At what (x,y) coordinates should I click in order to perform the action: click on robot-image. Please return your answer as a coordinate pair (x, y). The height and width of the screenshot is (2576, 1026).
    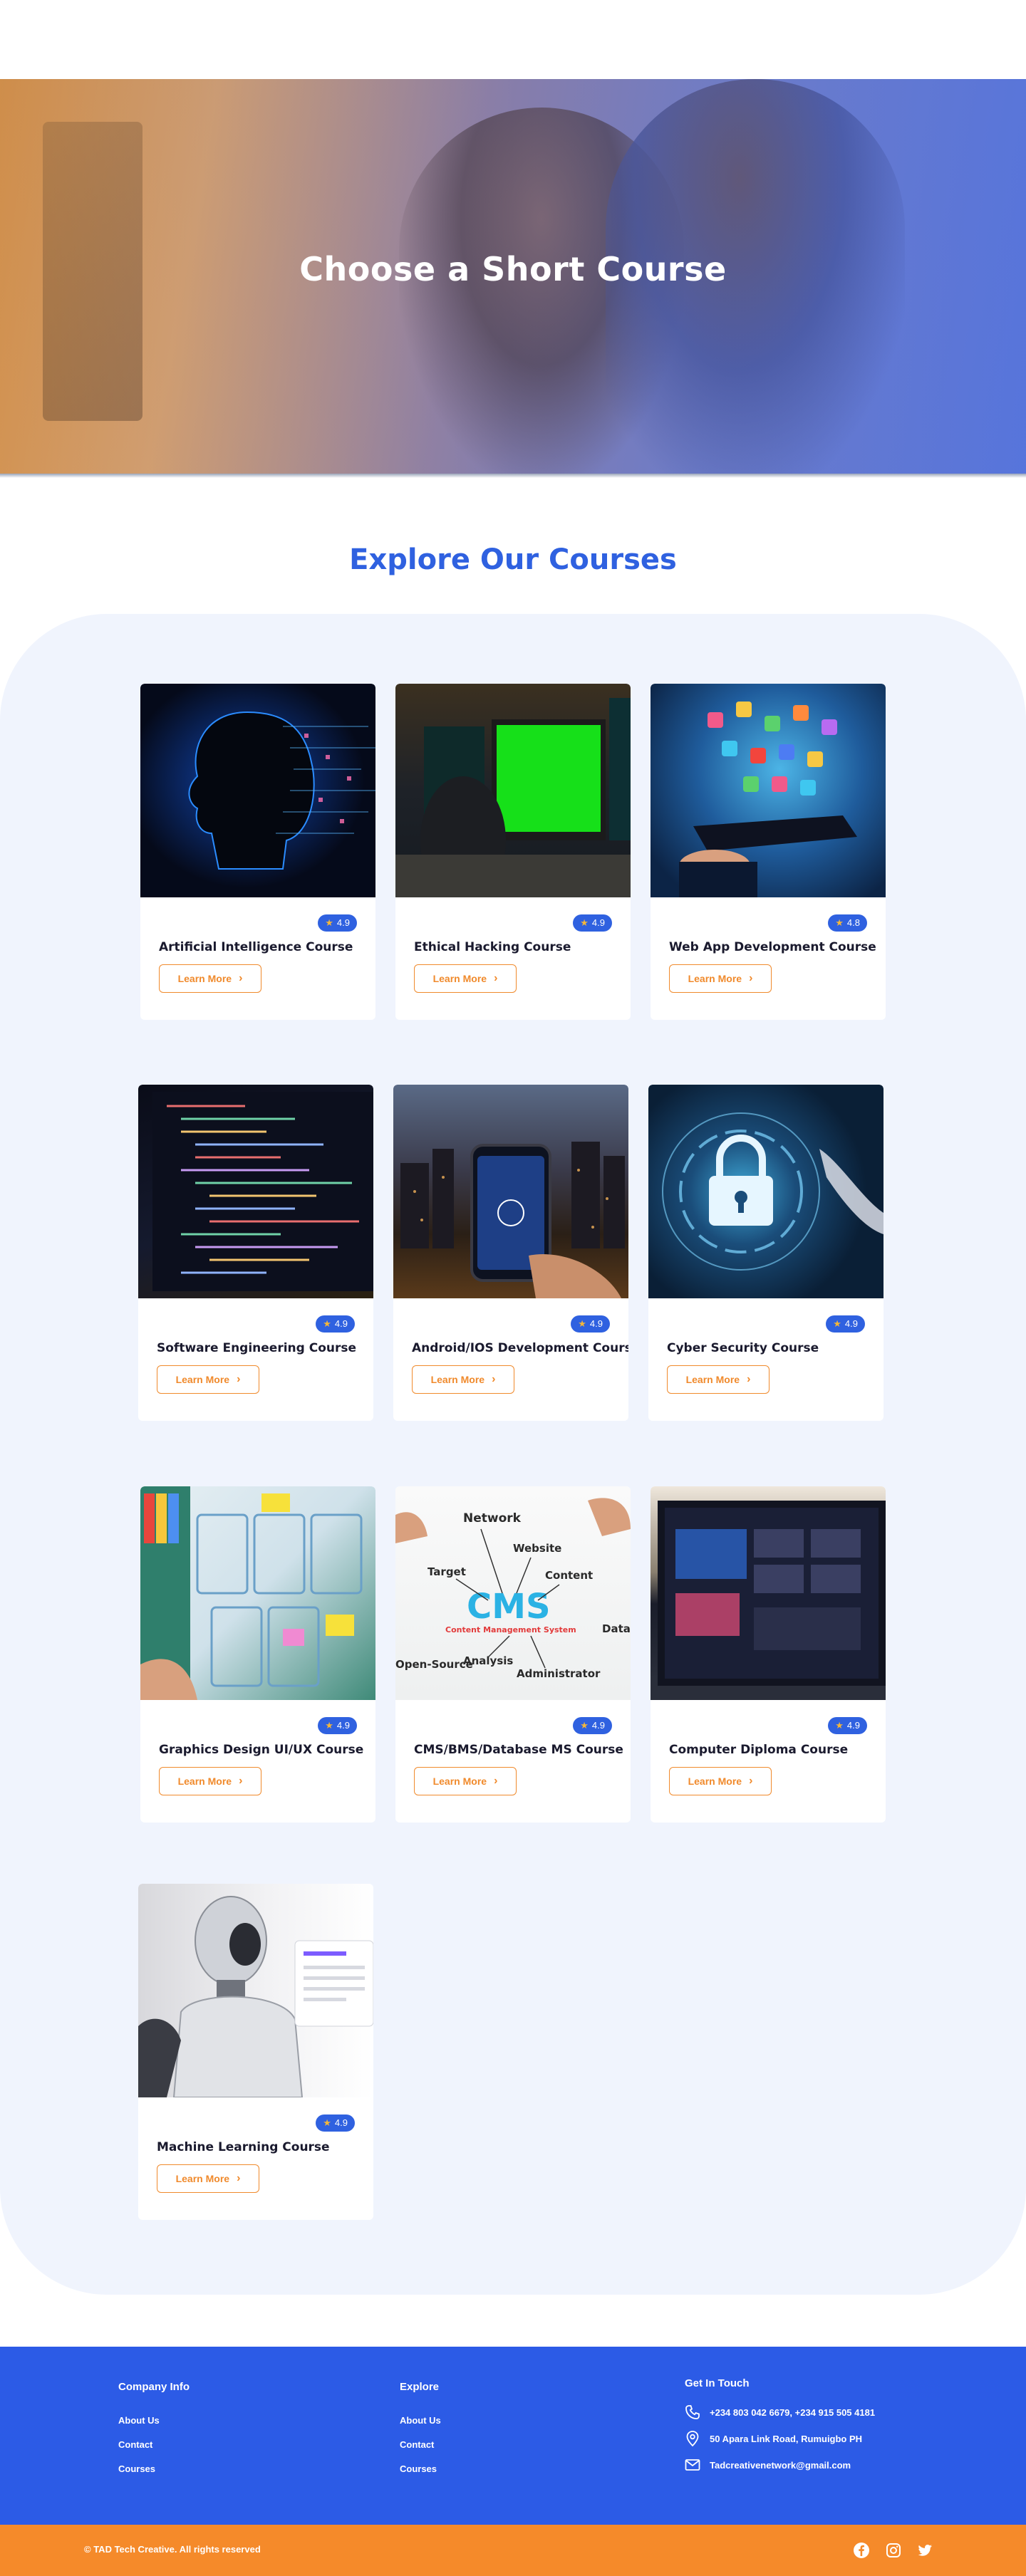
    Looking at the image, I should click on (255, 1990).